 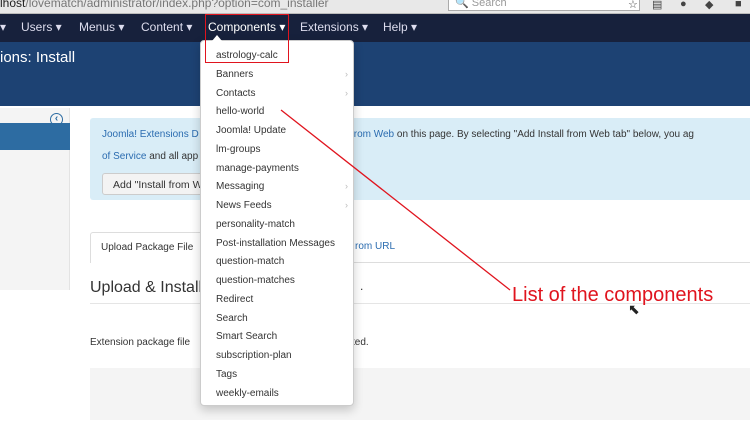 I want to click on mouse-cursor-icon: ⬉, so click(x=634, y=309).